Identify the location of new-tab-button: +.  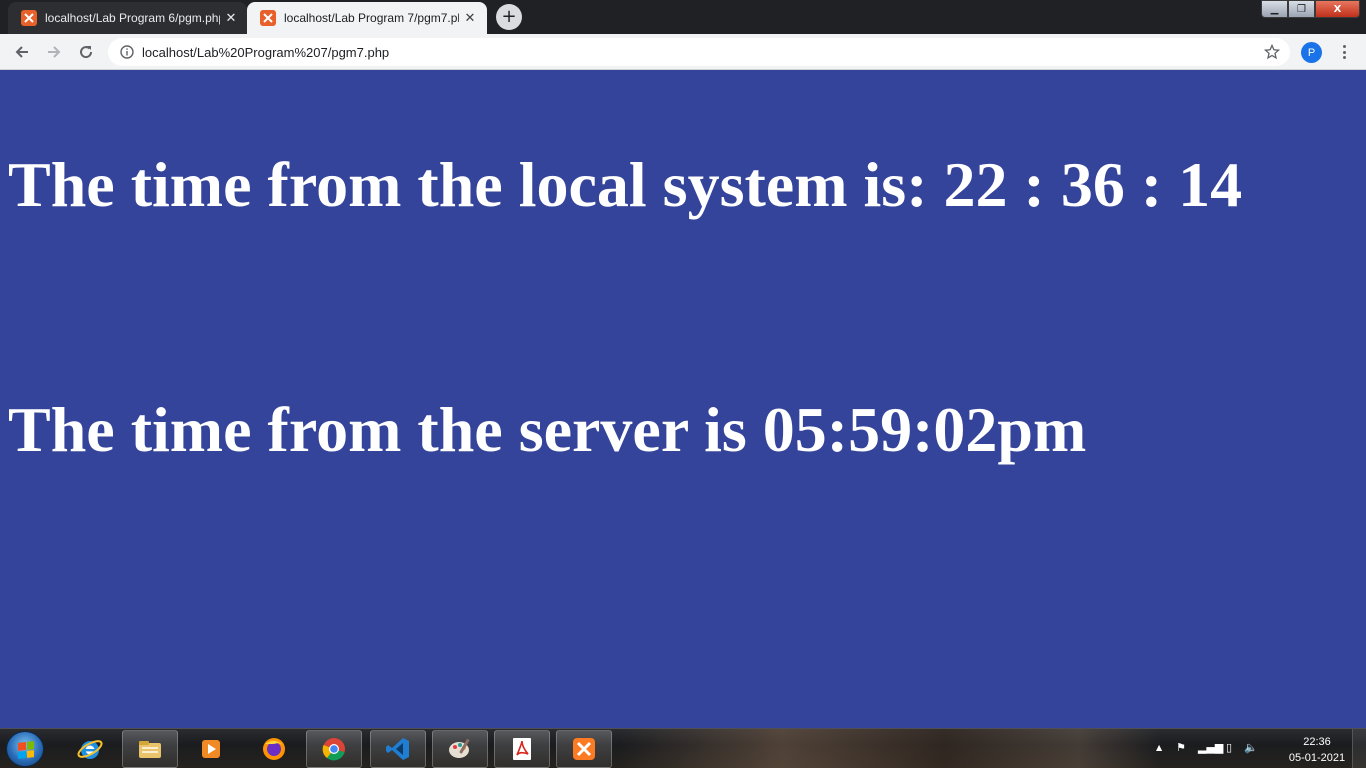
(509, 17).